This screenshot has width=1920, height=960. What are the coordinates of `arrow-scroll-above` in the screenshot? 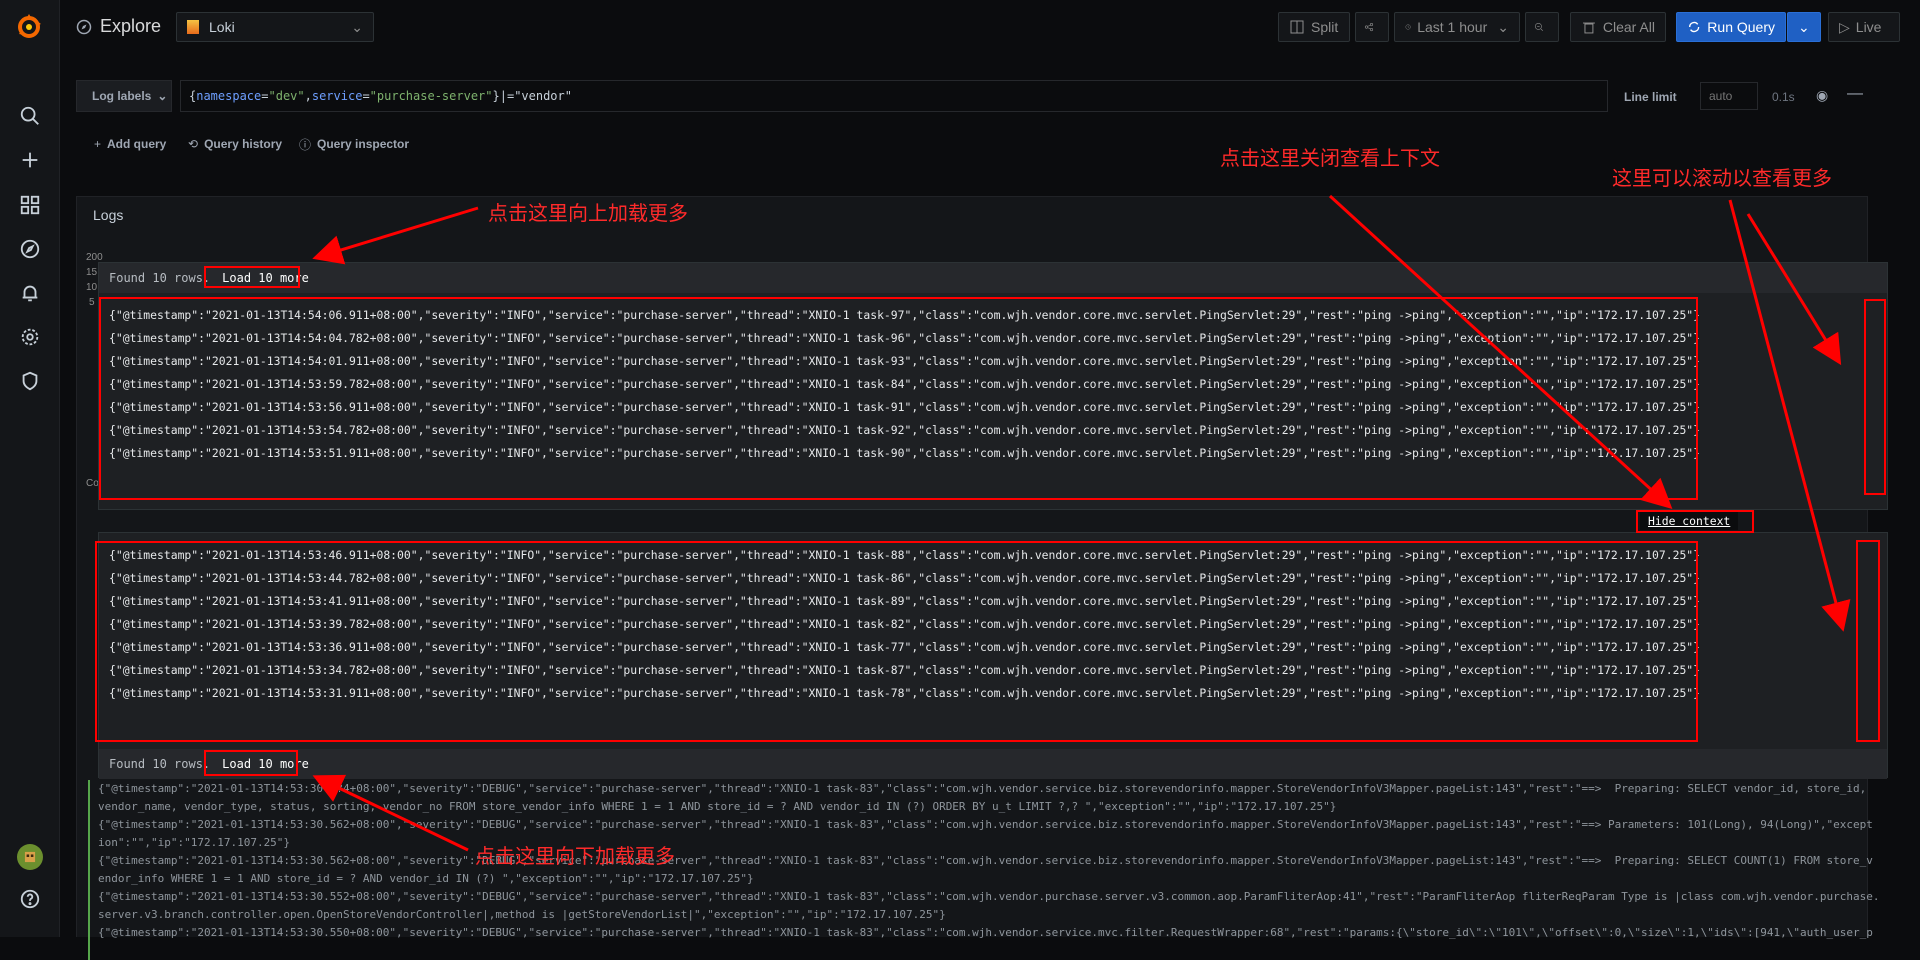 It's located at (1794, 289).